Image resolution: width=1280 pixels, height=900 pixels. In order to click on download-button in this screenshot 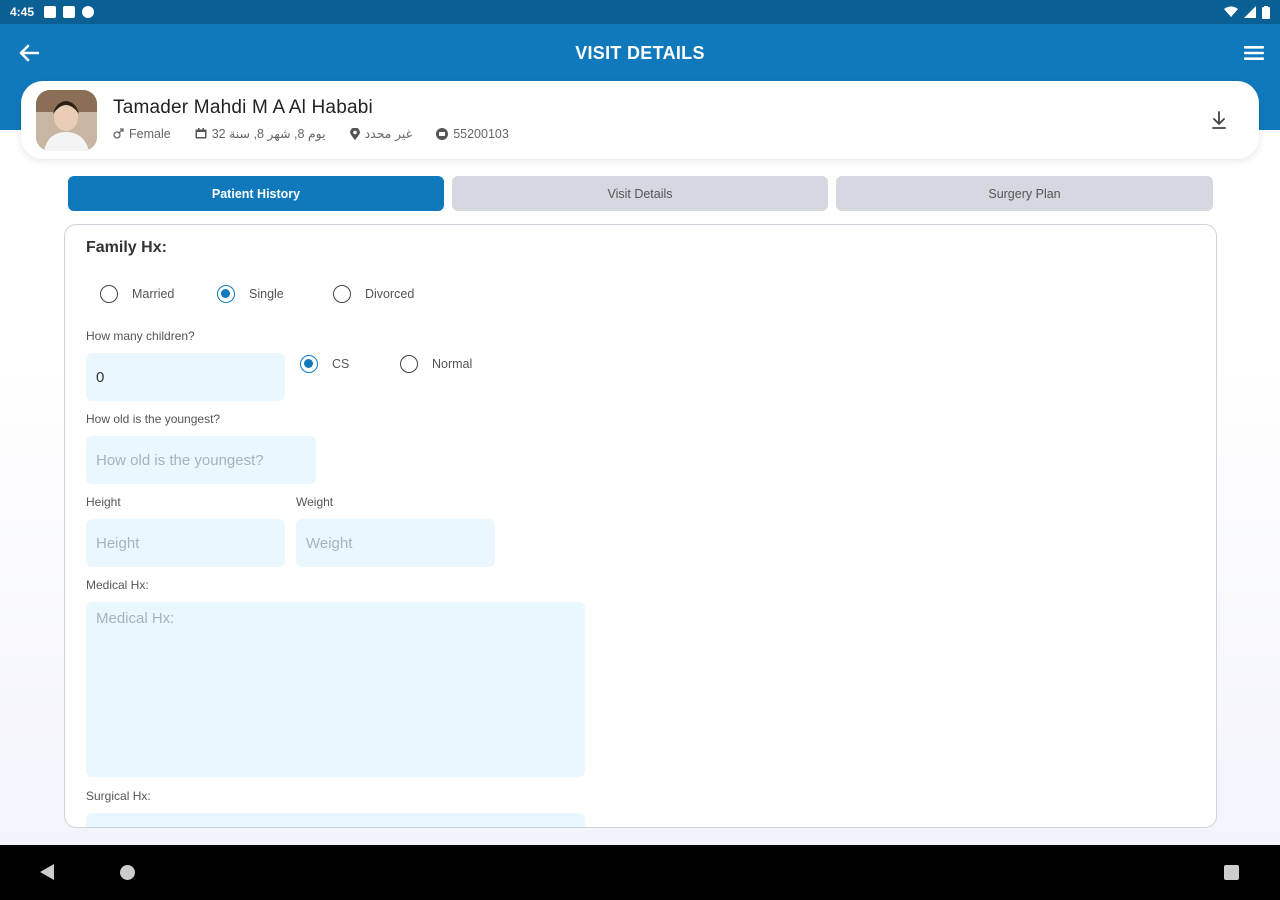, I will do `click(1219, 120)`.